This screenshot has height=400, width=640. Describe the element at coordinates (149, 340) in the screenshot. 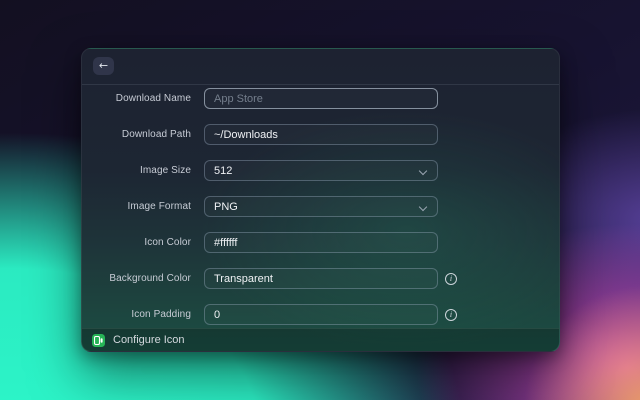

I see `footer-title: Configure Icon` at that location.